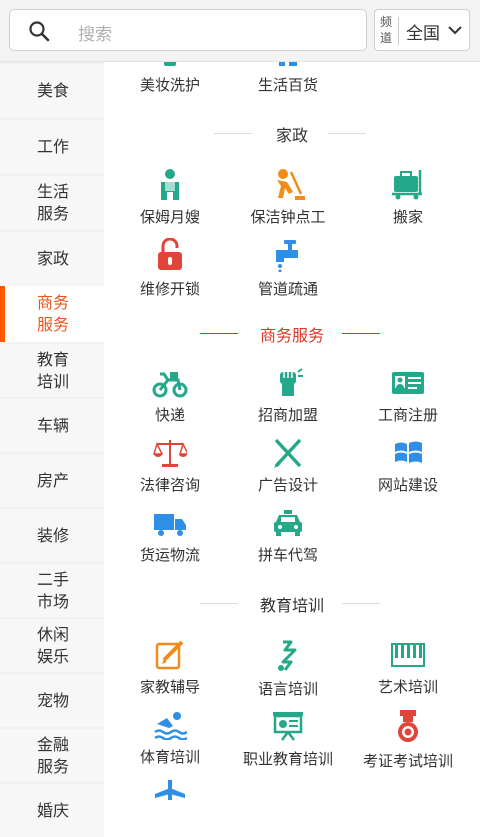 Image resolution: width=480 pixels, height=837 pixels. Describe the element at coordinates (169, 85) in the screenshot. I see `grid-item-label: 美妆洗护` at that location.